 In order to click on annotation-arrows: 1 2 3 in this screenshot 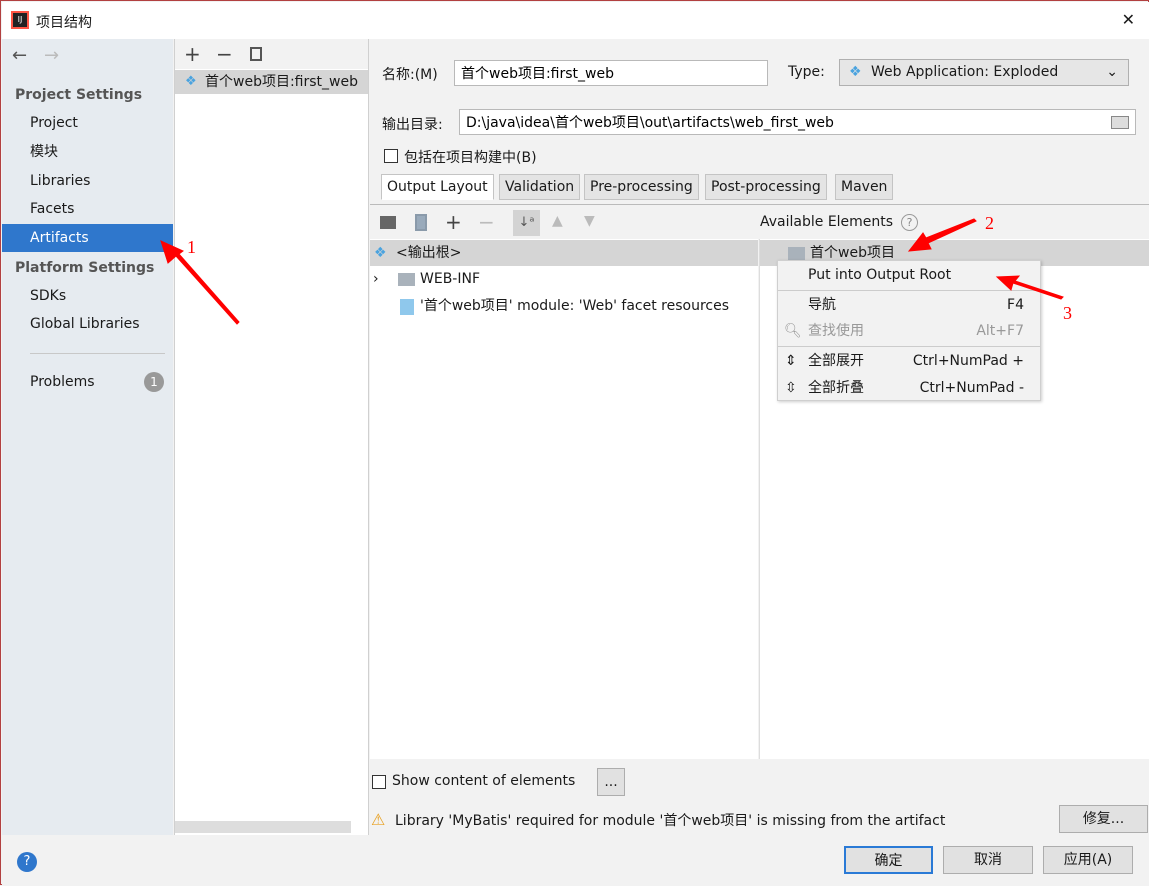, I will do `click(616, 269)`.